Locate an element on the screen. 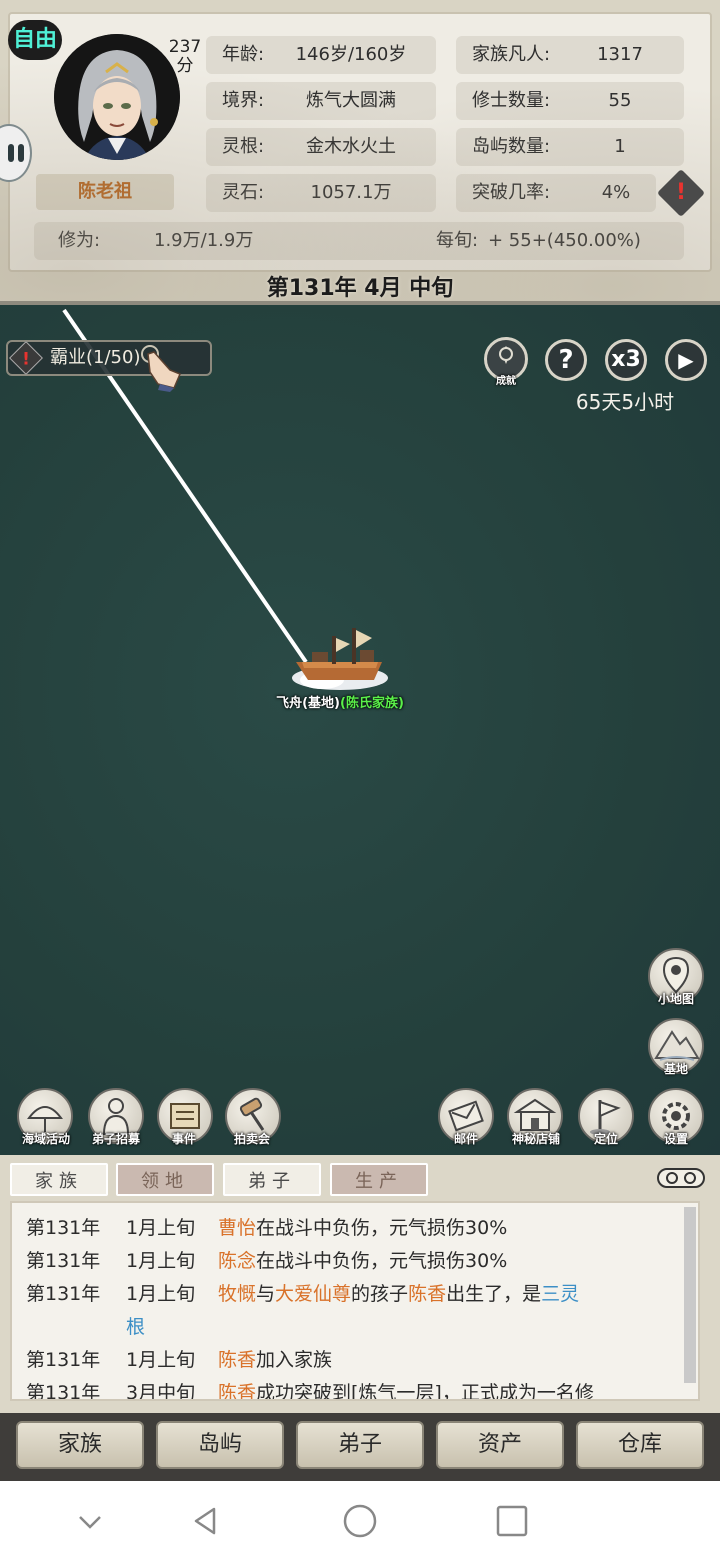  settings-caption: 设置 is located at coordinates (675, 1139).